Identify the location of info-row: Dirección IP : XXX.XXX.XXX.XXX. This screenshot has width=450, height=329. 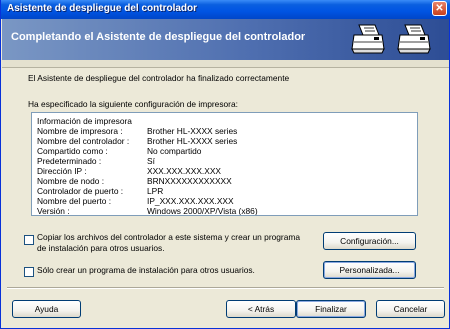
(222, 171).